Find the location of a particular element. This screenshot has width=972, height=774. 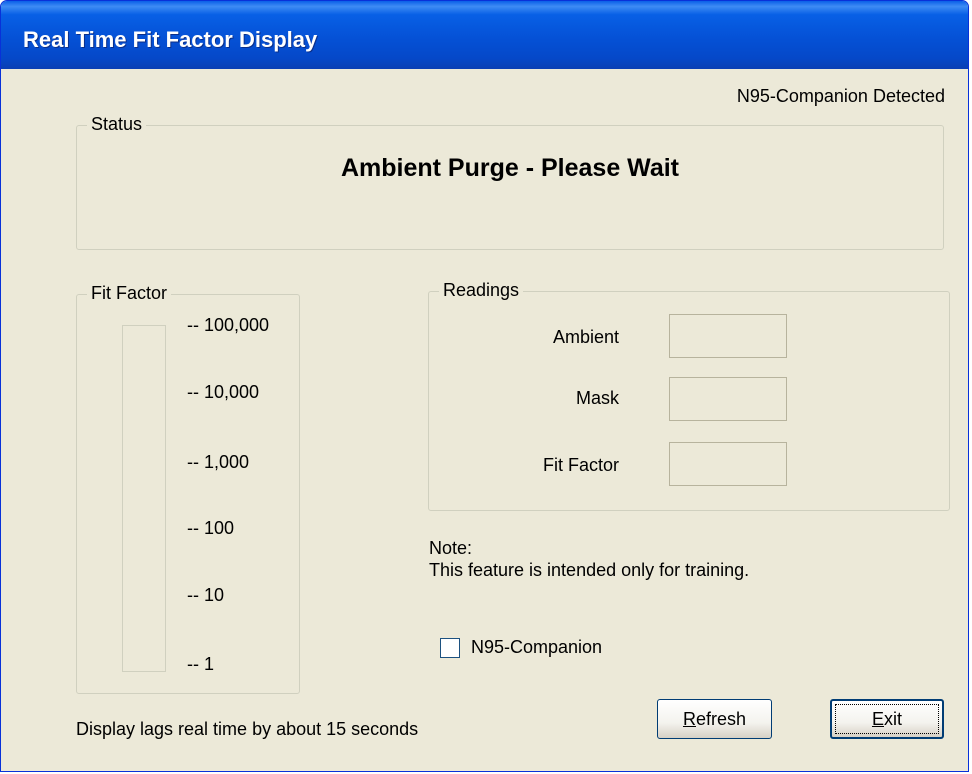

fit-factor-group-label: Fit Factor is located at coordinates (129, 293).